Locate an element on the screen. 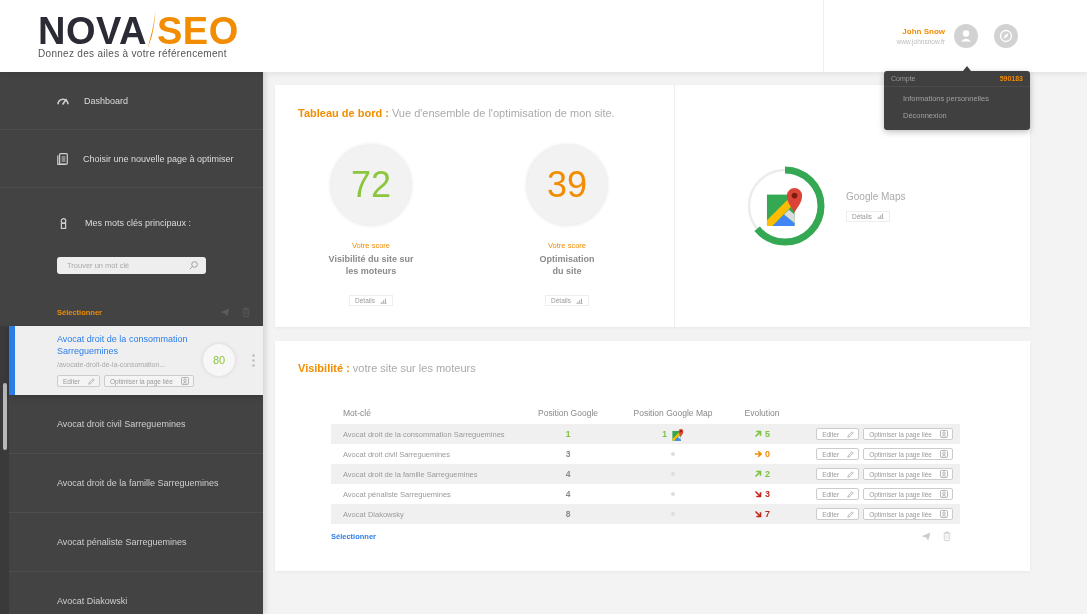  user-name: John Snow is located at coordinates (923, 31).